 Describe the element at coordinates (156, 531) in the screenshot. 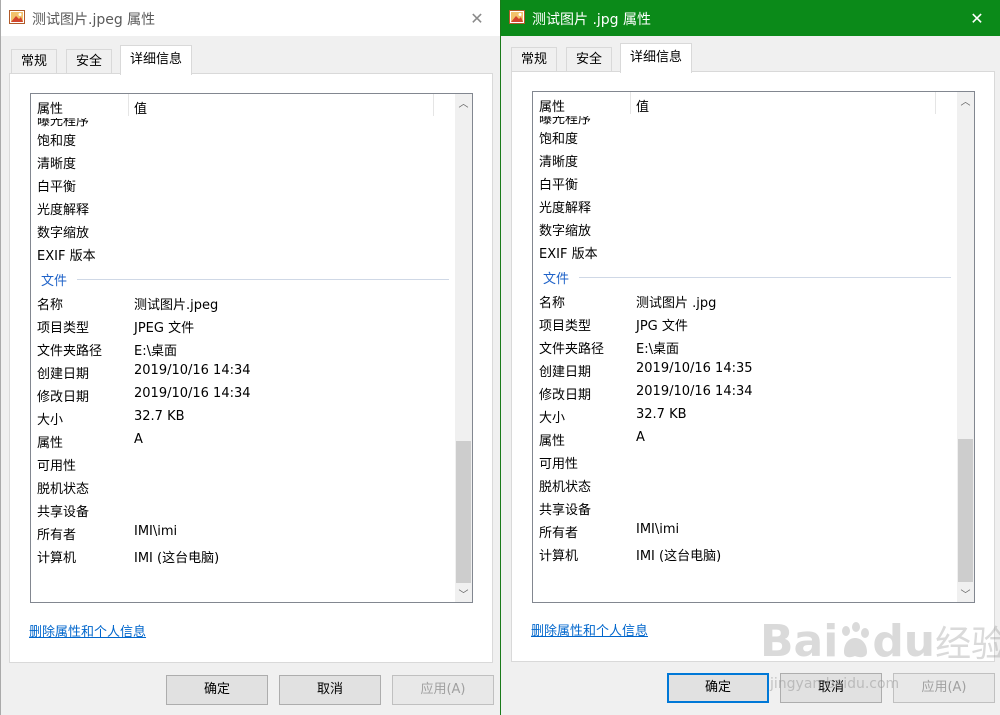

I see `row-value: IMI\imi` at that location.